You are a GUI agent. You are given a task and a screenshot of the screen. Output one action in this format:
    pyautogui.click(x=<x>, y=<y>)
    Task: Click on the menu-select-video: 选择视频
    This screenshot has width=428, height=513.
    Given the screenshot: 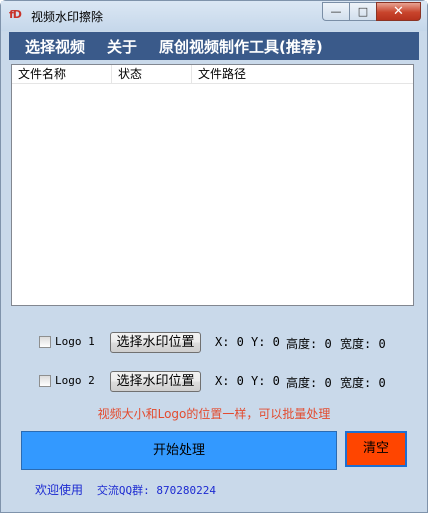 What is the action you would take?
    pyautogui.click(x=55, y=46)
    